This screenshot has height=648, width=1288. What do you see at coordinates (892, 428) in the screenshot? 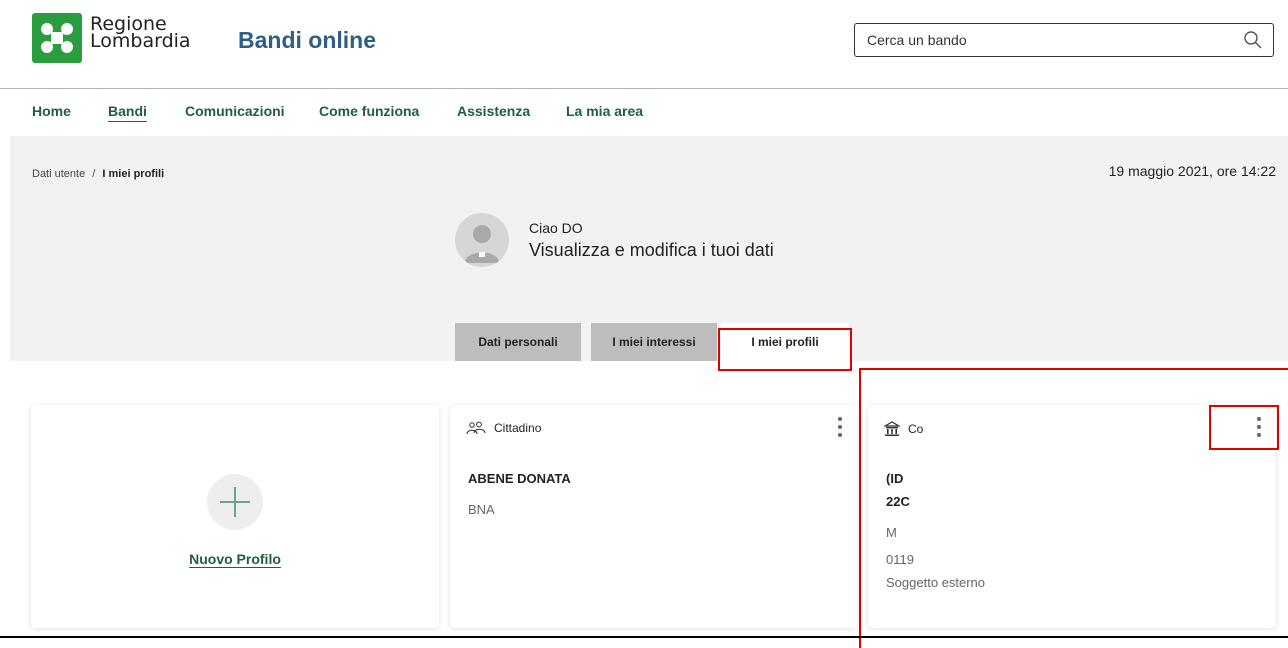
I see `building-icon` at bounding box center [892, 428].